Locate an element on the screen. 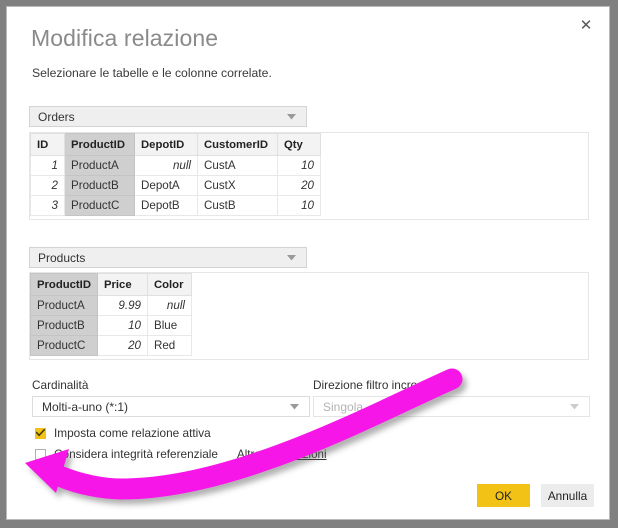 The height and width of the screenshot is (528, 618). cardinality-select: Molti-a-uno (*:1) is located at coordinates (171, 406).